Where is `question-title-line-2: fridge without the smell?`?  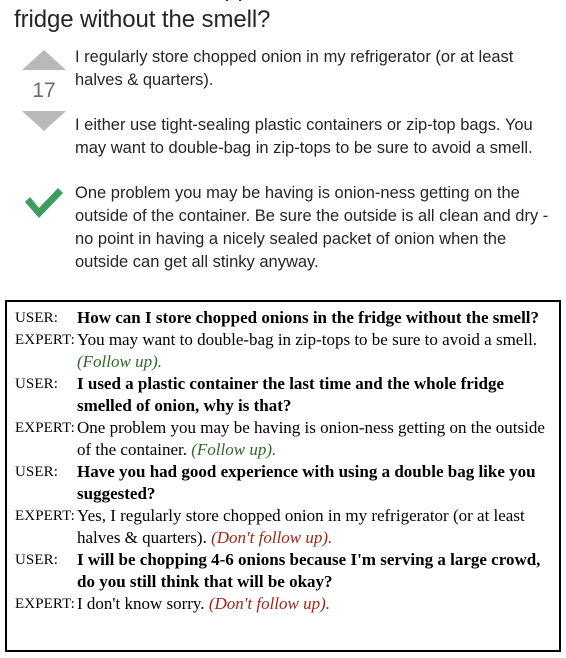
question-title-line-2: fridge without the smell? is located at coordinates (284, 19).